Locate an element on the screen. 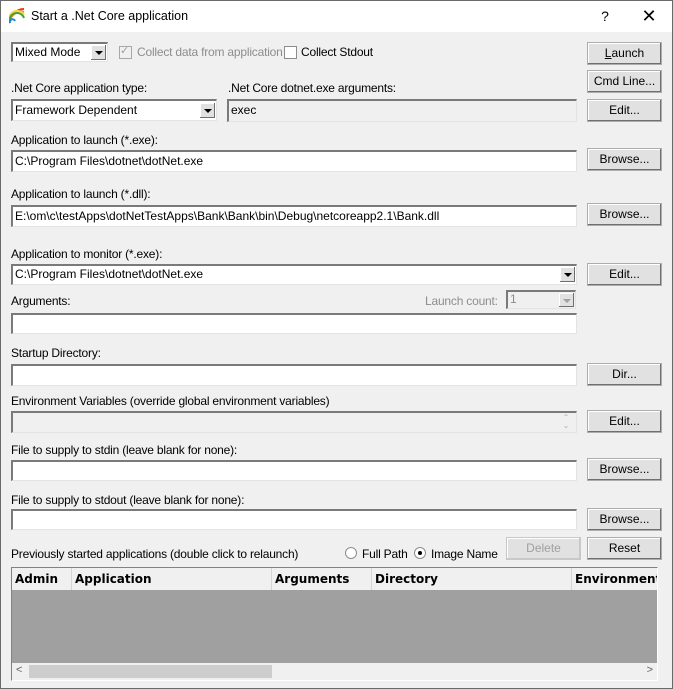 This screenshot has width=673, height=689. delete-button: Delete is located at coordinates (543, 548).